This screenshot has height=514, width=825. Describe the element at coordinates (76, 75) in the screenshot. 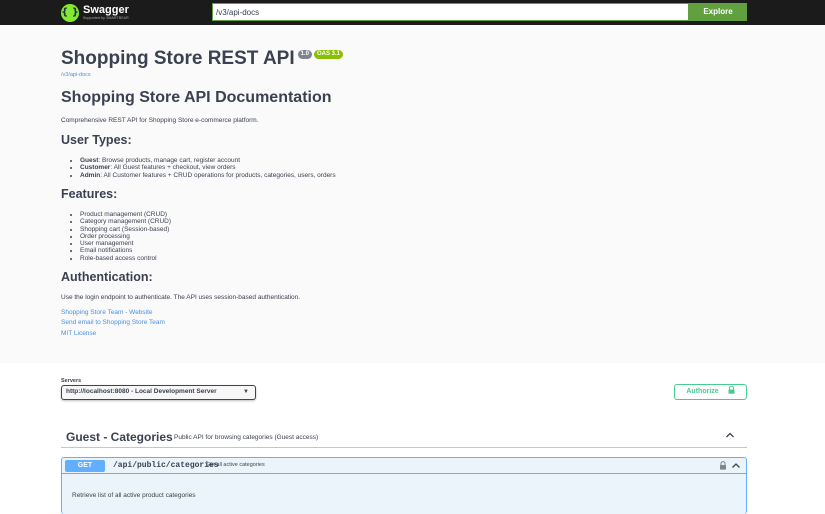

I see `spec-link: /v3/api-docs` at that location.